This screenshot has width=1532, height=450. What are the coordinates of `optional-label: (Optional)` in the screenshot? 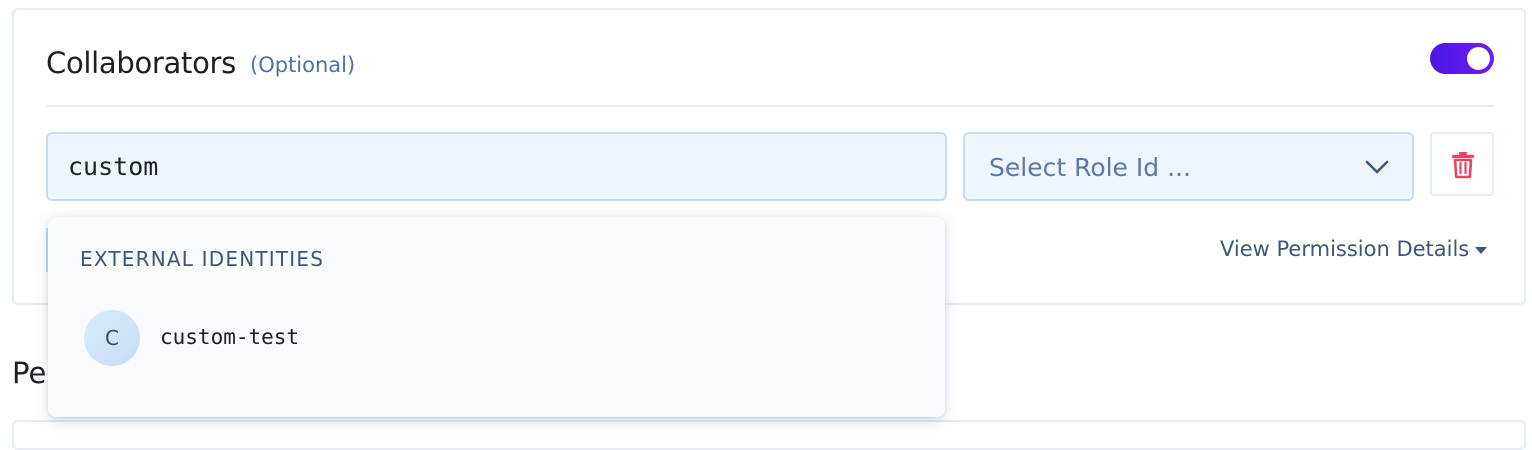 It's located at (303, 65).